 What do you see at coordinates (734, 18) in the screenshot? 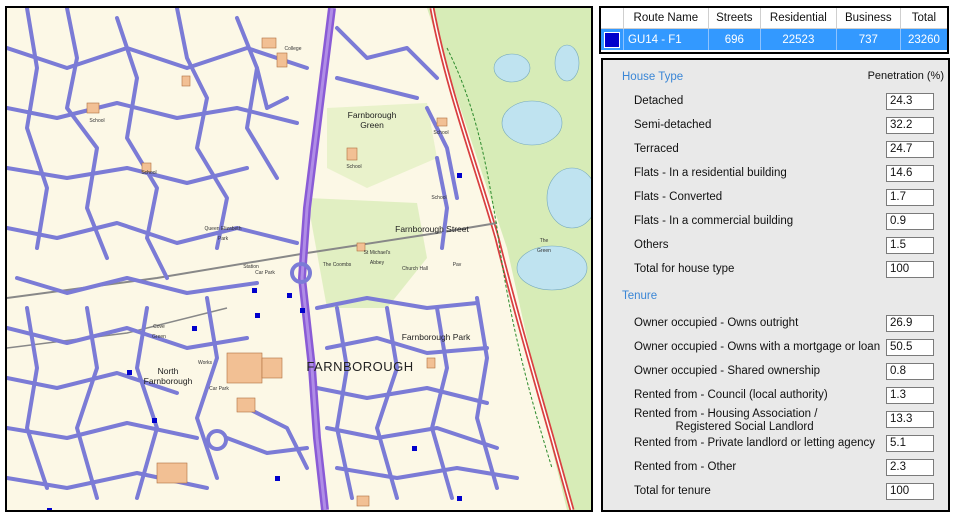
I see `column-header-streets: Streets` at bounding box center [734, 18].